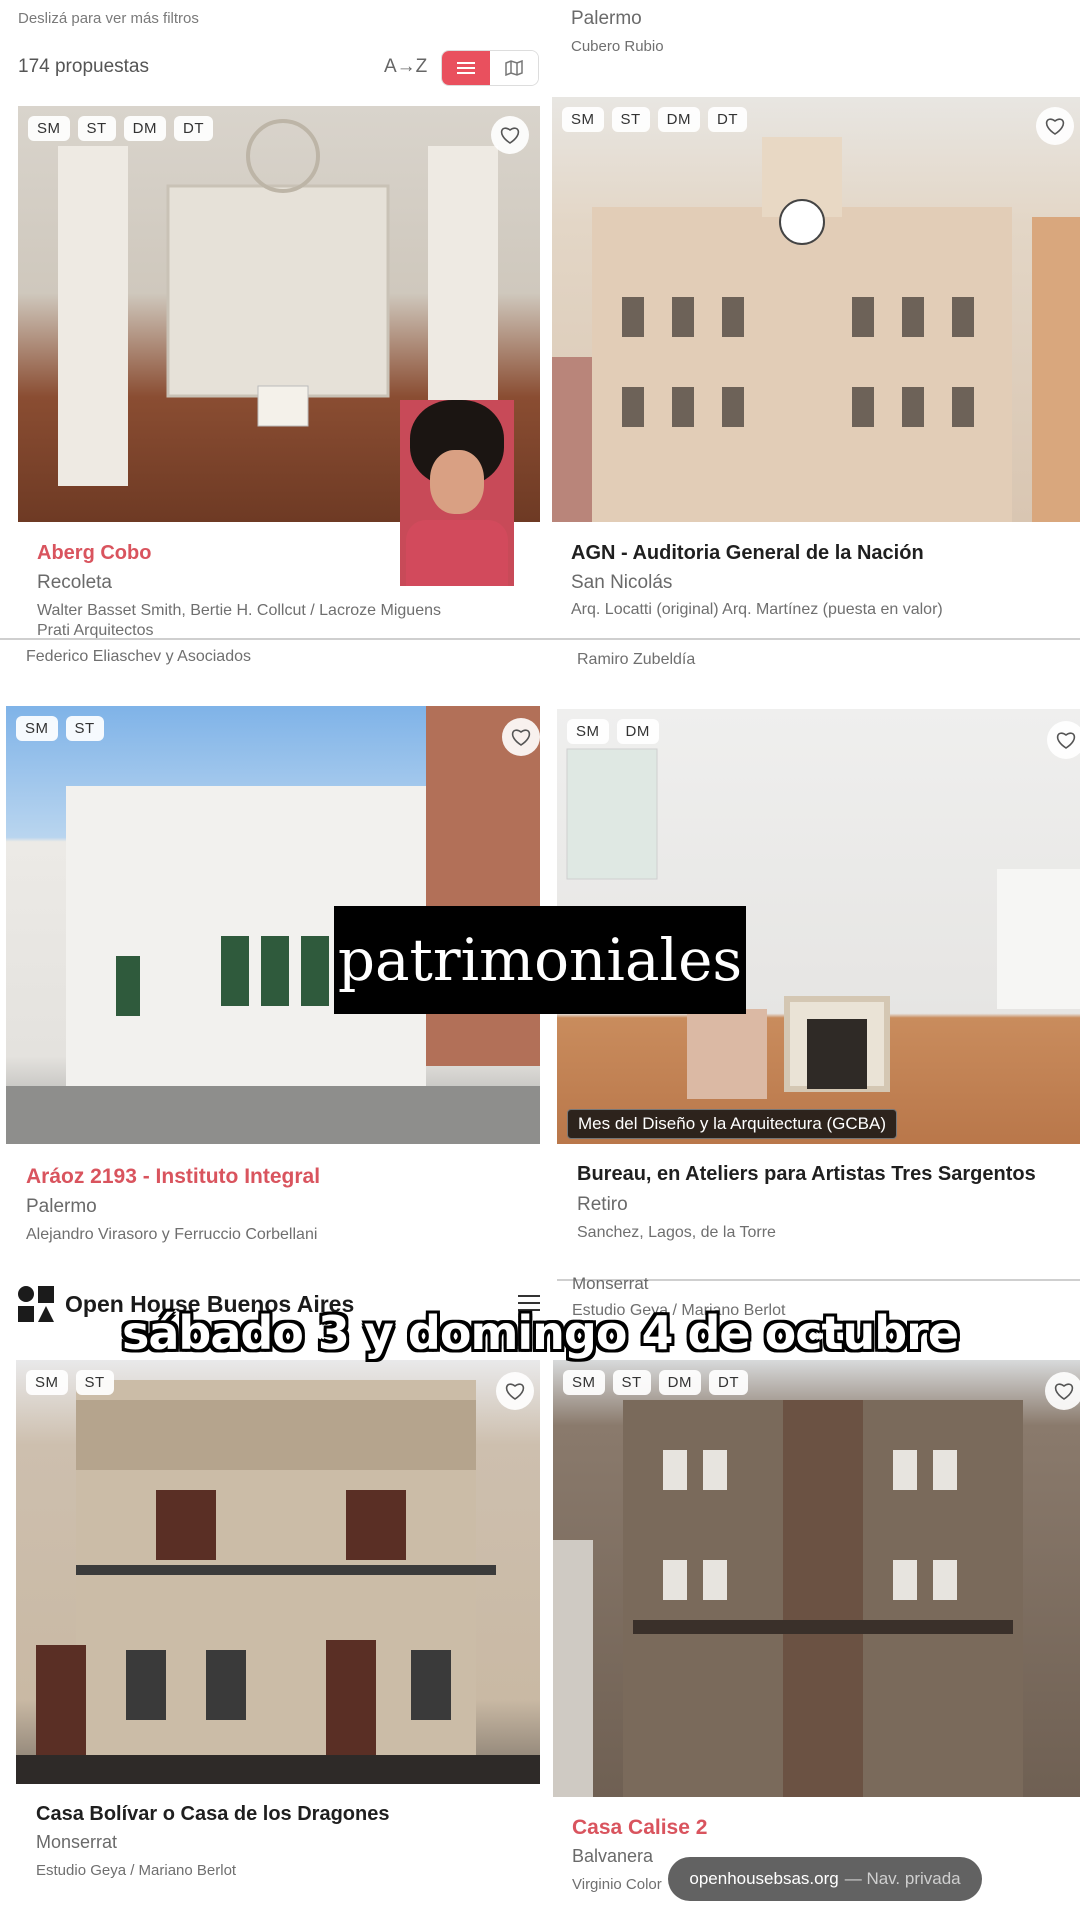  I want to click on card-location: Recoleta, so click(74, 582).